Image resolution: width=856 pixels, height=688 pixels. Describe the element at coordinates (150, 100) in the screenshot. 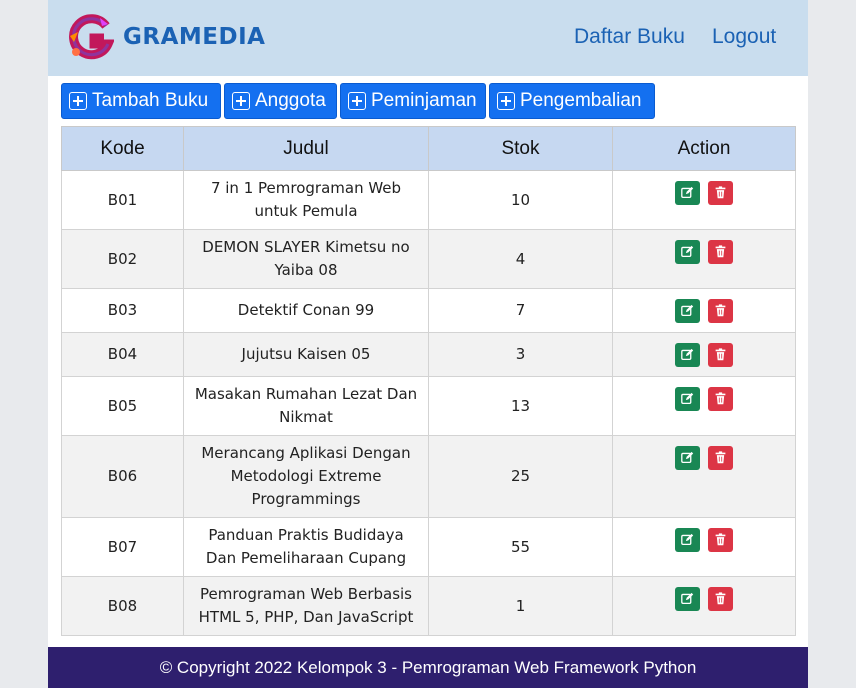

I see `tambah-buku-label: Tambah Buku` at that location.